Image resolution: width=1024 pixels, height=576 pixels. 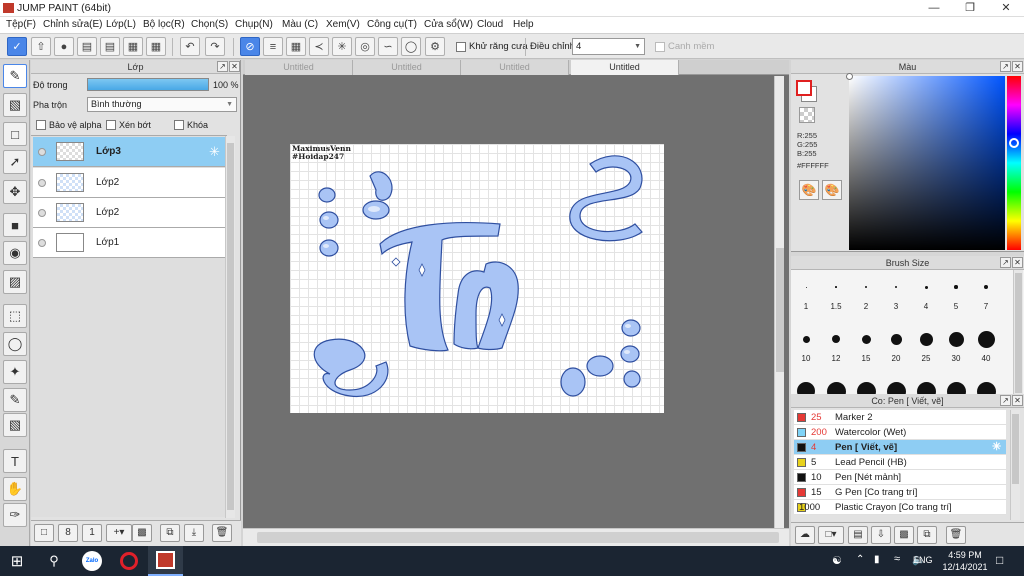 What do you see at coordinates (15, 192) in the screenshot?
I see `move-tool-icon: ✥` at bounding box center [15, 192].